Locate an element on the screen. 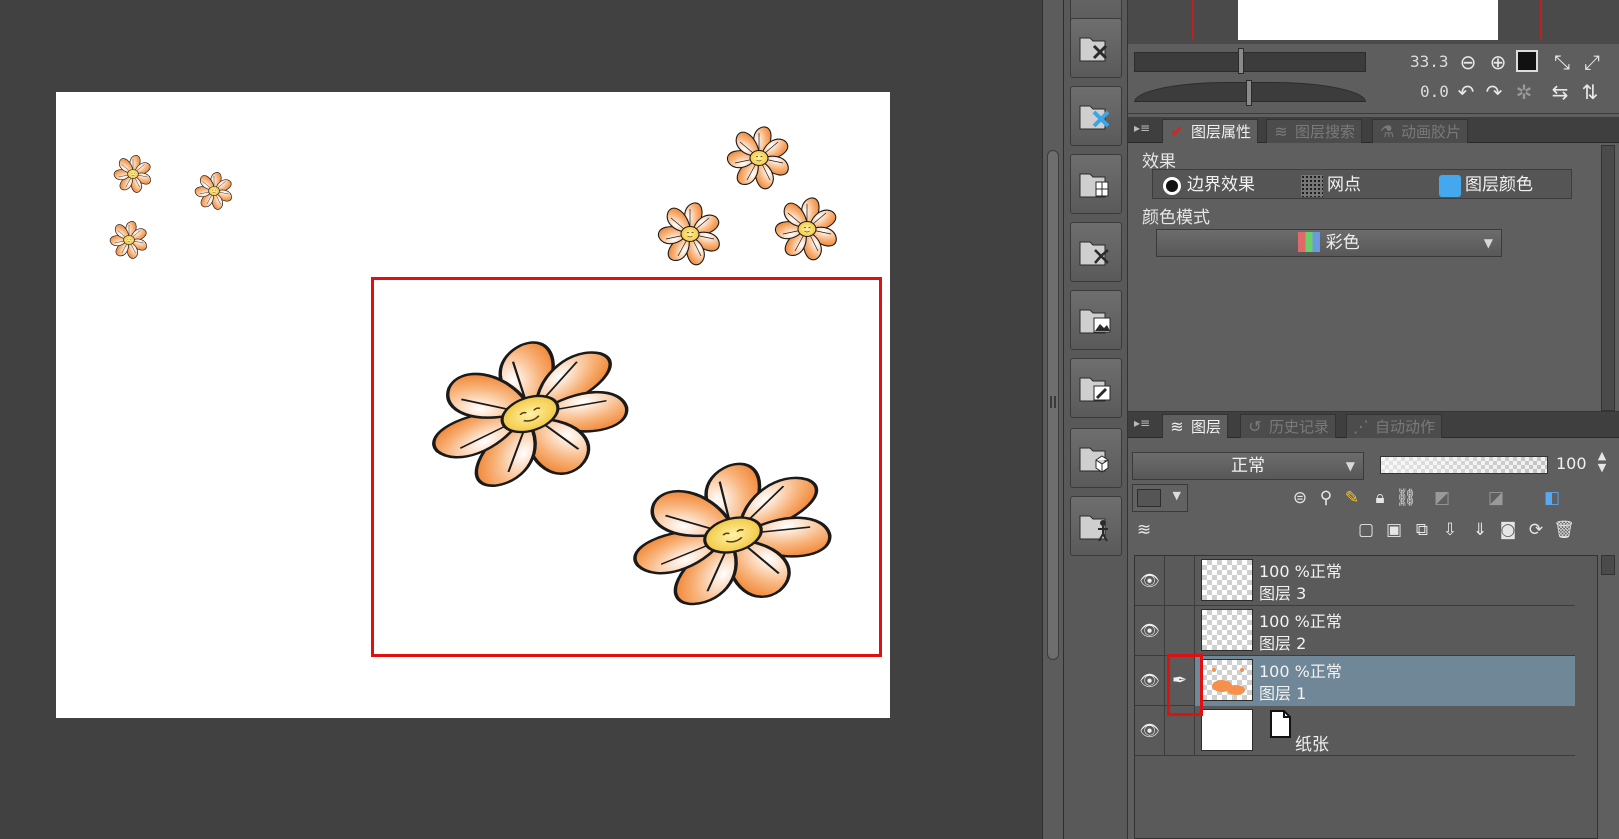 This screenshot has height=839, width=1619. apply-mask-icon: ⟳ is located at coordinates (1536, 530).